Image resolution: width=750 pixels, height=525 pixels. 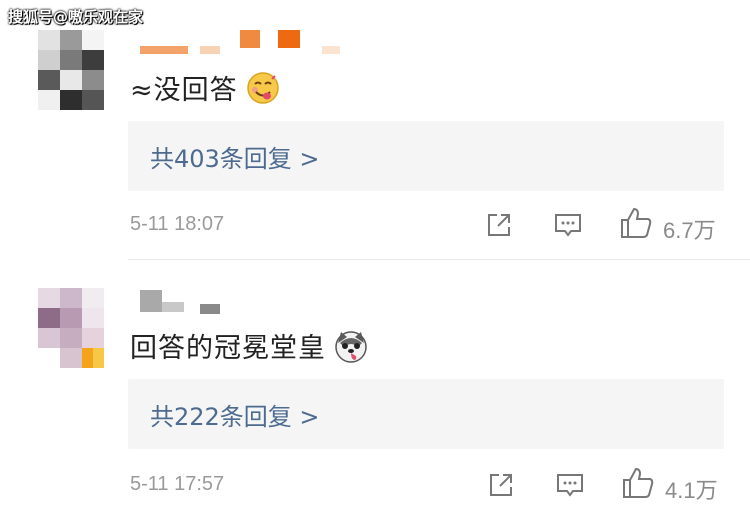 I want to click on tongue-smile-emoji, so click(x=262, y=87).